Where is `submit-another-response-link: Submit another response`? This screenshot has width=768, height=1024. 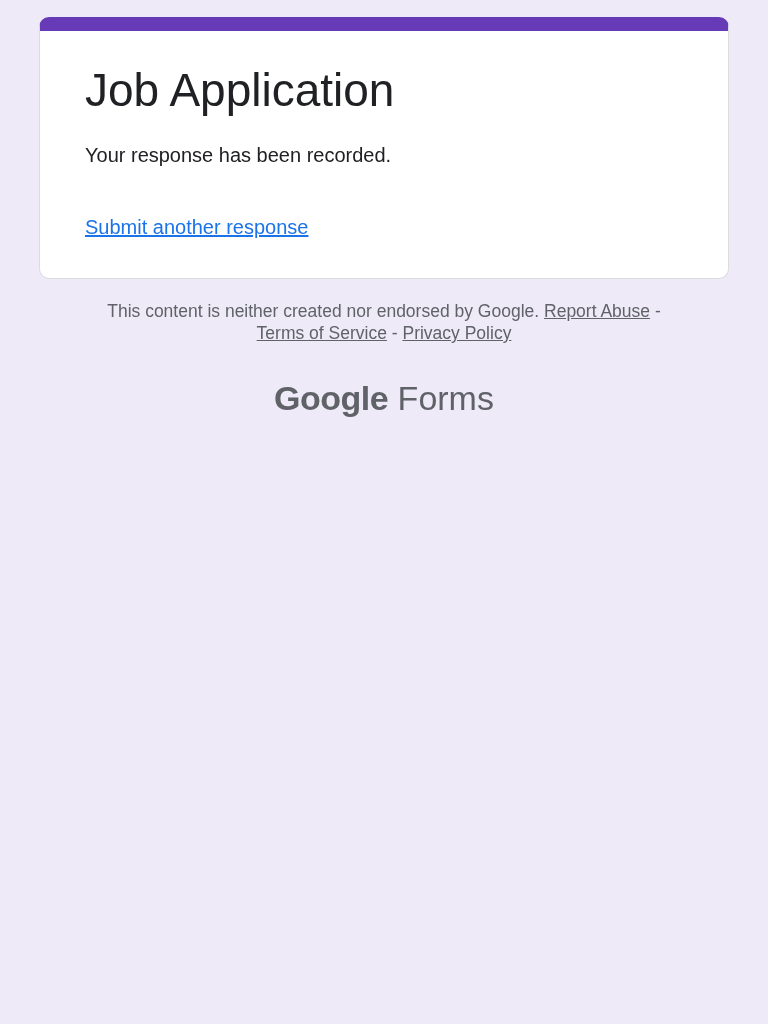 submit-another-response-link: Submit another response is located at coordinates (197, 227).